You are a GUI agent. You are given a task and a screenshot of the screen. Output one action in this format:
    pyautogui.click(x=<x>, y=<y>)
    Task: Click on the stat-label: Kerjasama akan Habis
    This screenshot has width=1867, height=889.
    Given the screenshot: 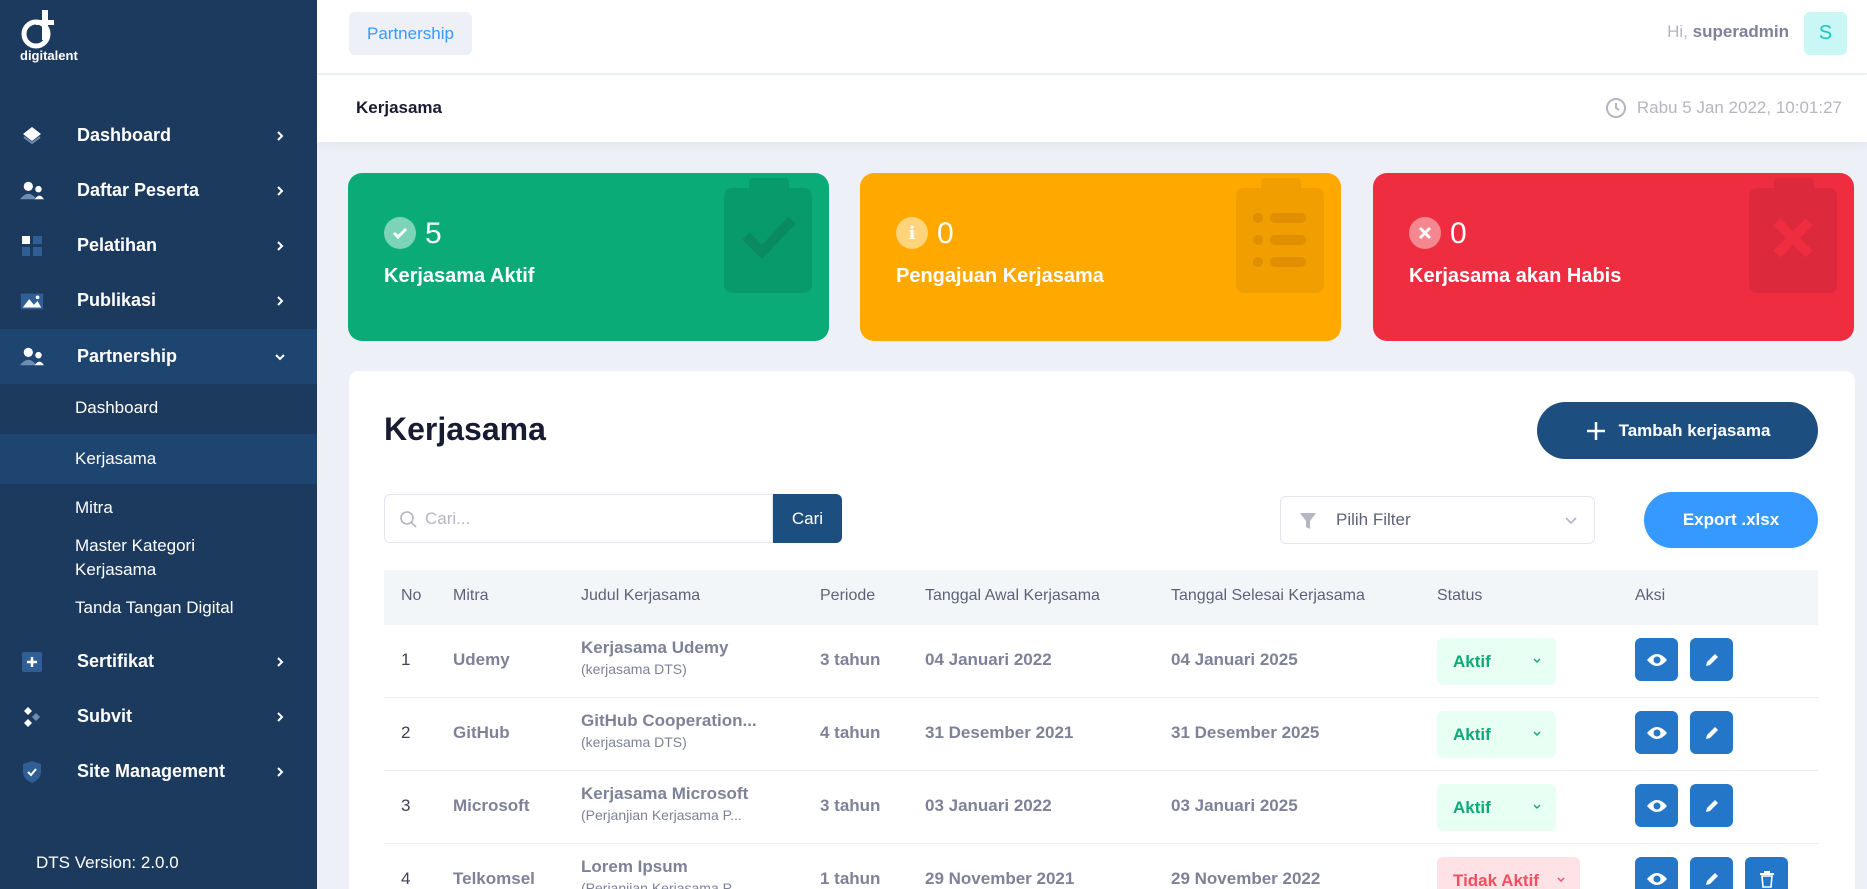 What is the action you would take?
    pyautogui.click(x=1515, y=276)
    